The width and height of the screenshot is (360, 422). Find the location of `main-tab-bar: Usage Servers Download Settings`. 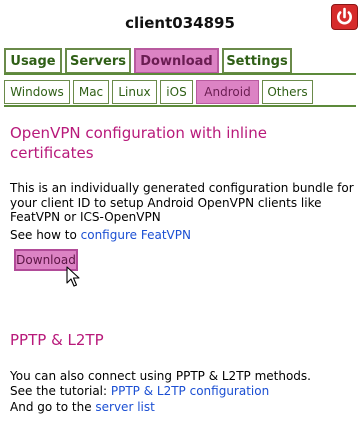

main-tab-bar: Usage Servers Download Settings is located at coordinates (149, 61).